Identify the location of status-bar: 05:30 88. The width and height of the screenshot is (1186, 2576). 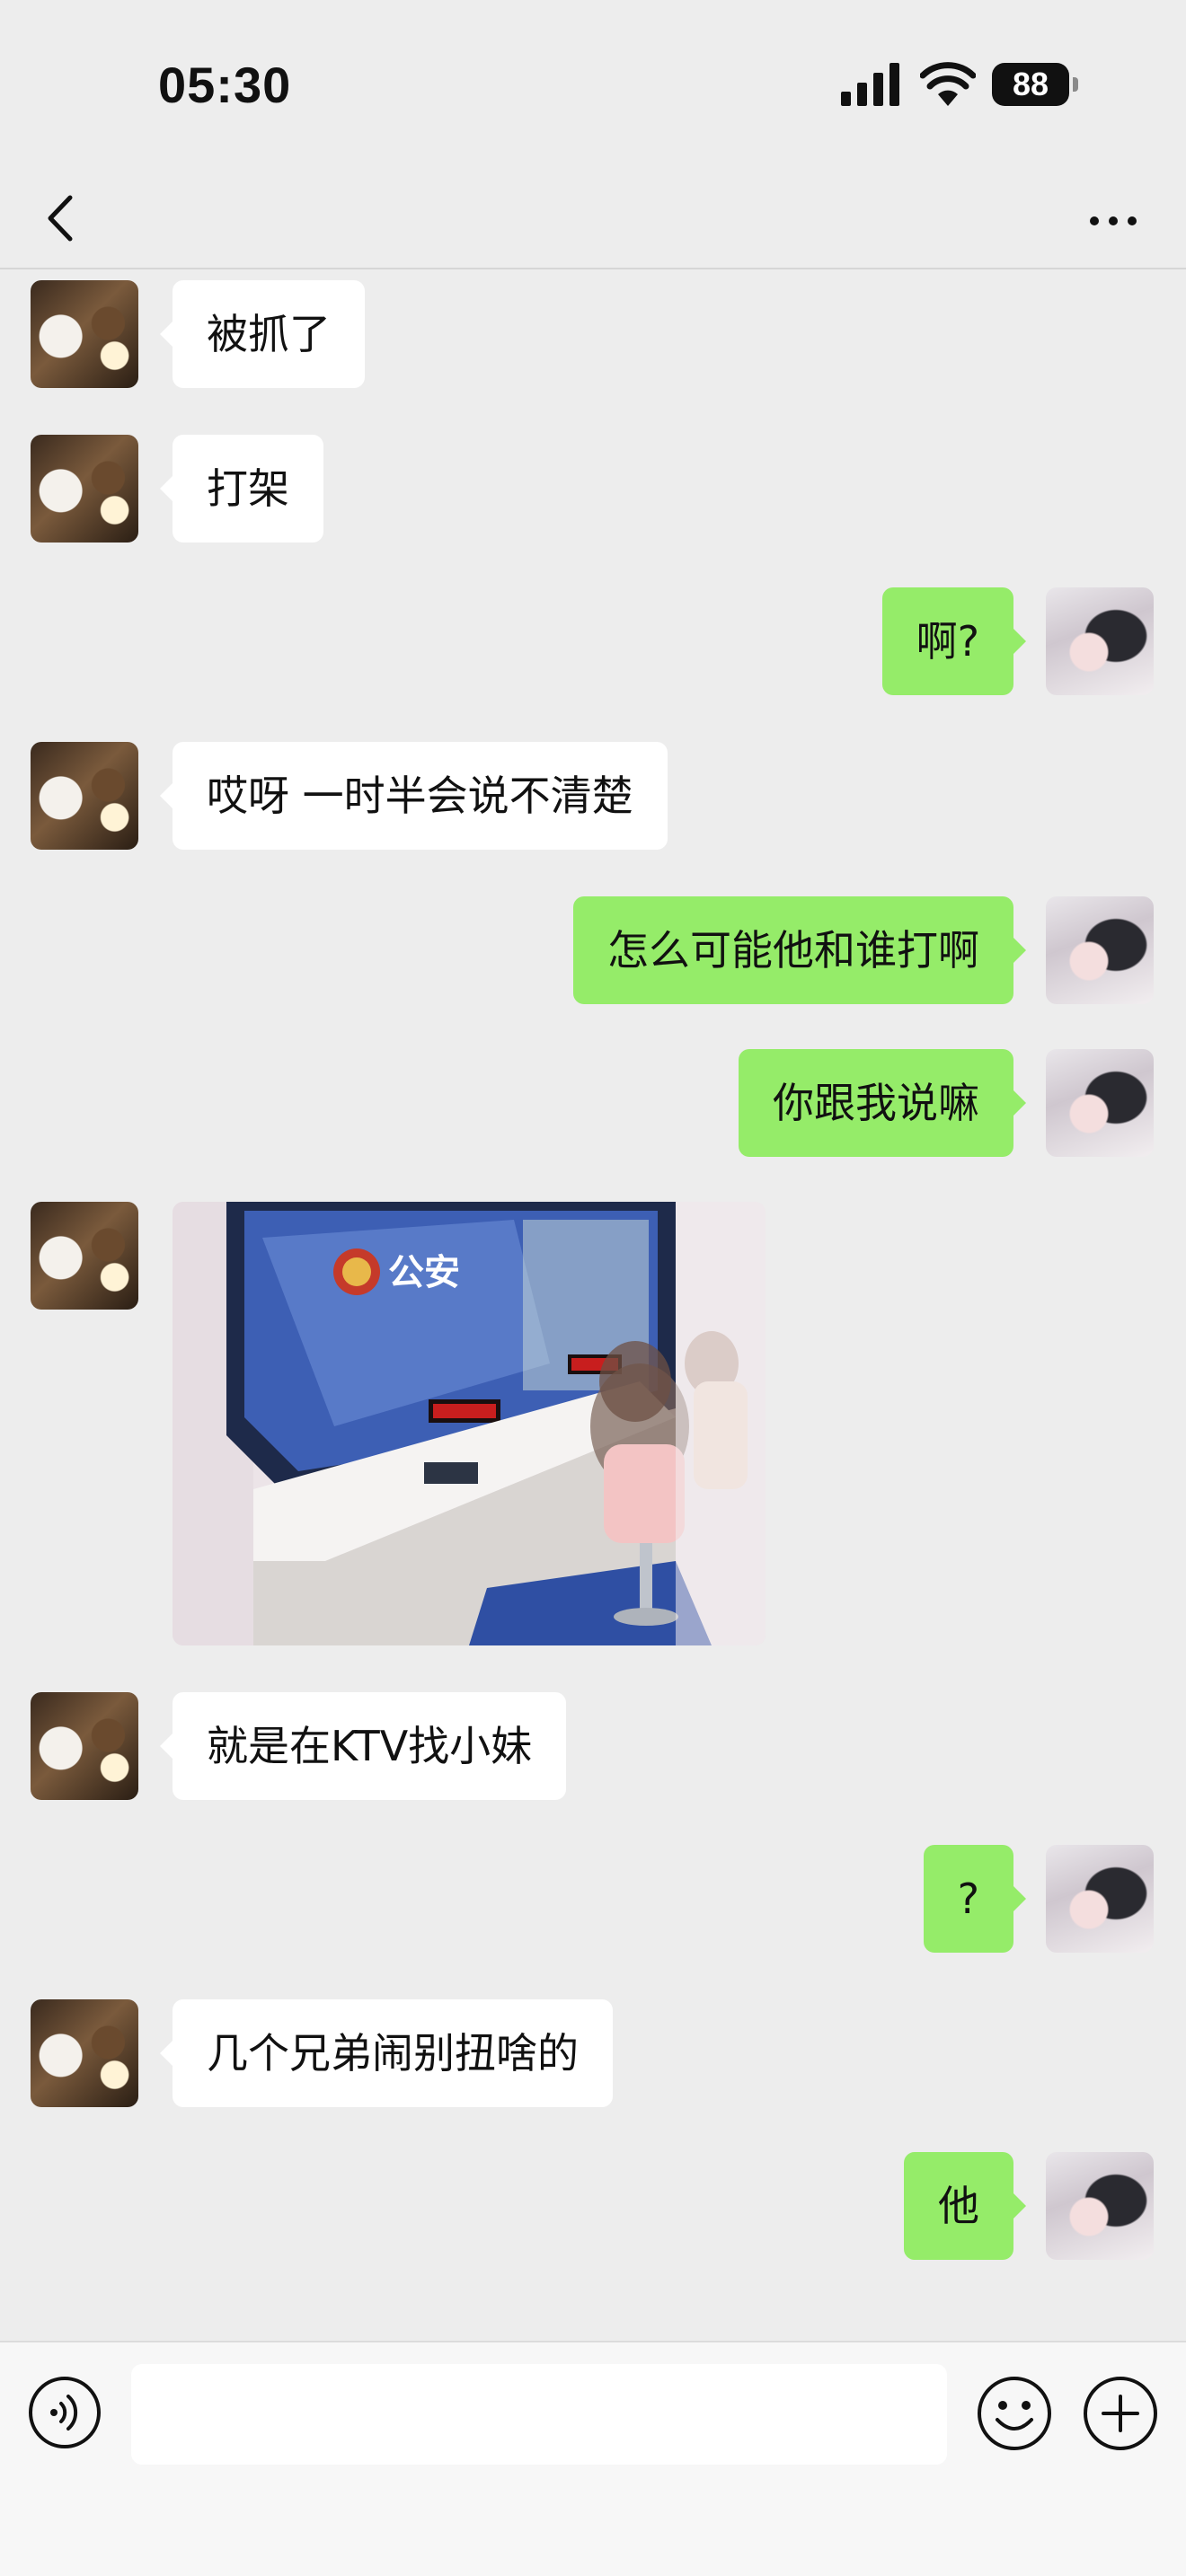
(593, 85).